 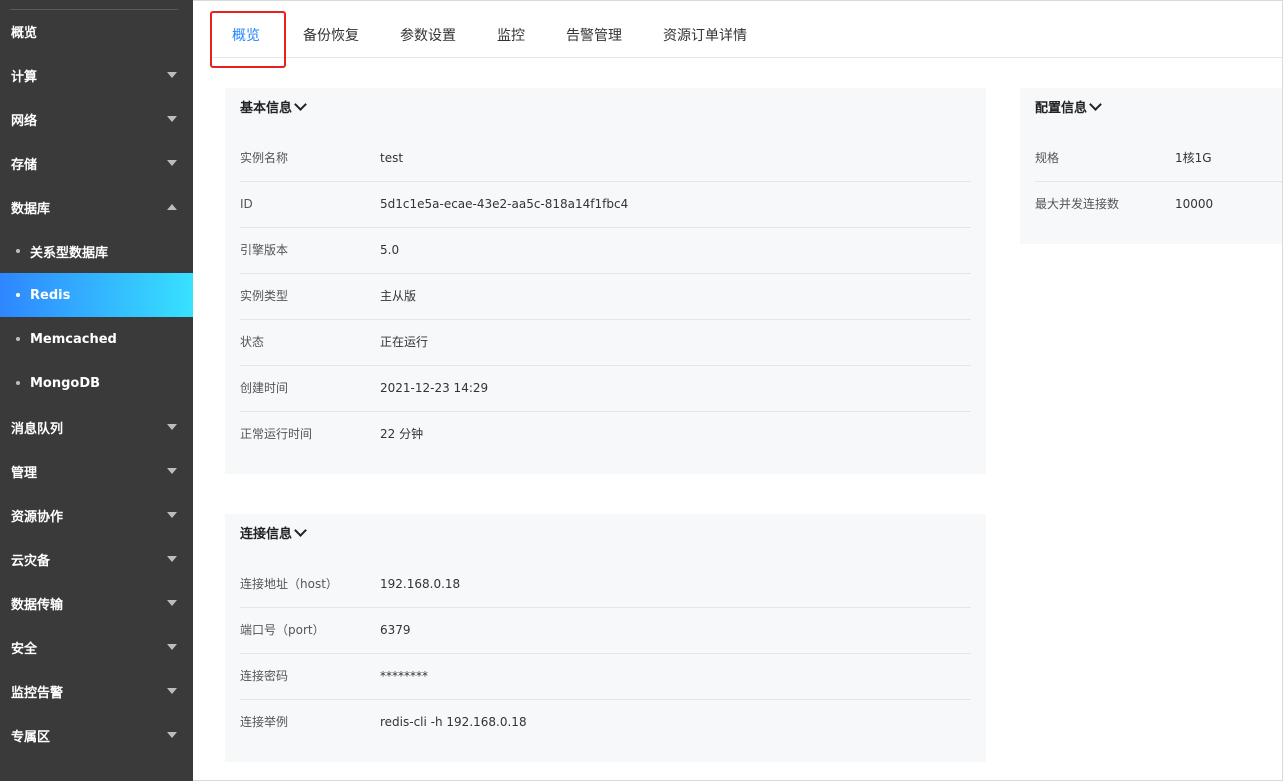 I want to click on info-row: ID 5d1c1e5a-ecae-43e2-aa5c-818a14f1fbc4, so click(x=605, y=204).